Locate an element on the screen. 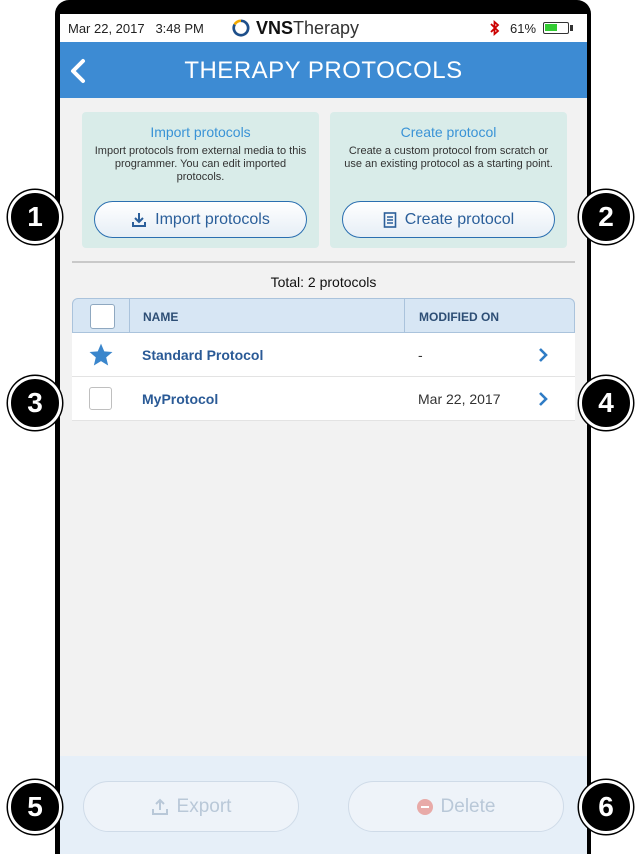  import-protocols-button: Import protocols is located at coordinates (200, 219).